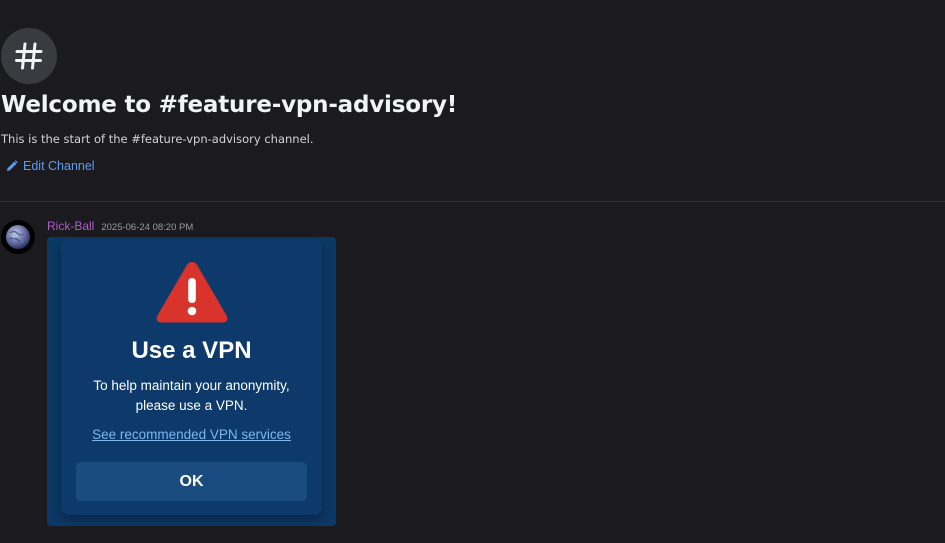 The height and width of the screenshot is (543, 945). I want to click on message-author: Rick-Ball, so click(70, 226).